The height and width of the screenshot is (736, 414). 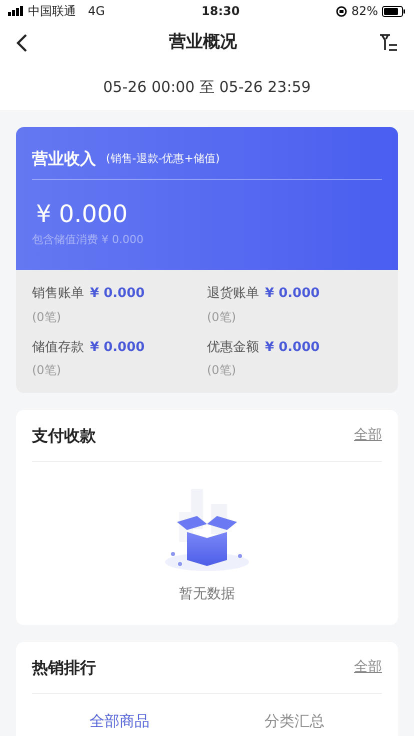 What do you see at coordinates (233, 294) in the screenshot?
I see `stat-label: 退货账单` at bounding box center [233, 294].